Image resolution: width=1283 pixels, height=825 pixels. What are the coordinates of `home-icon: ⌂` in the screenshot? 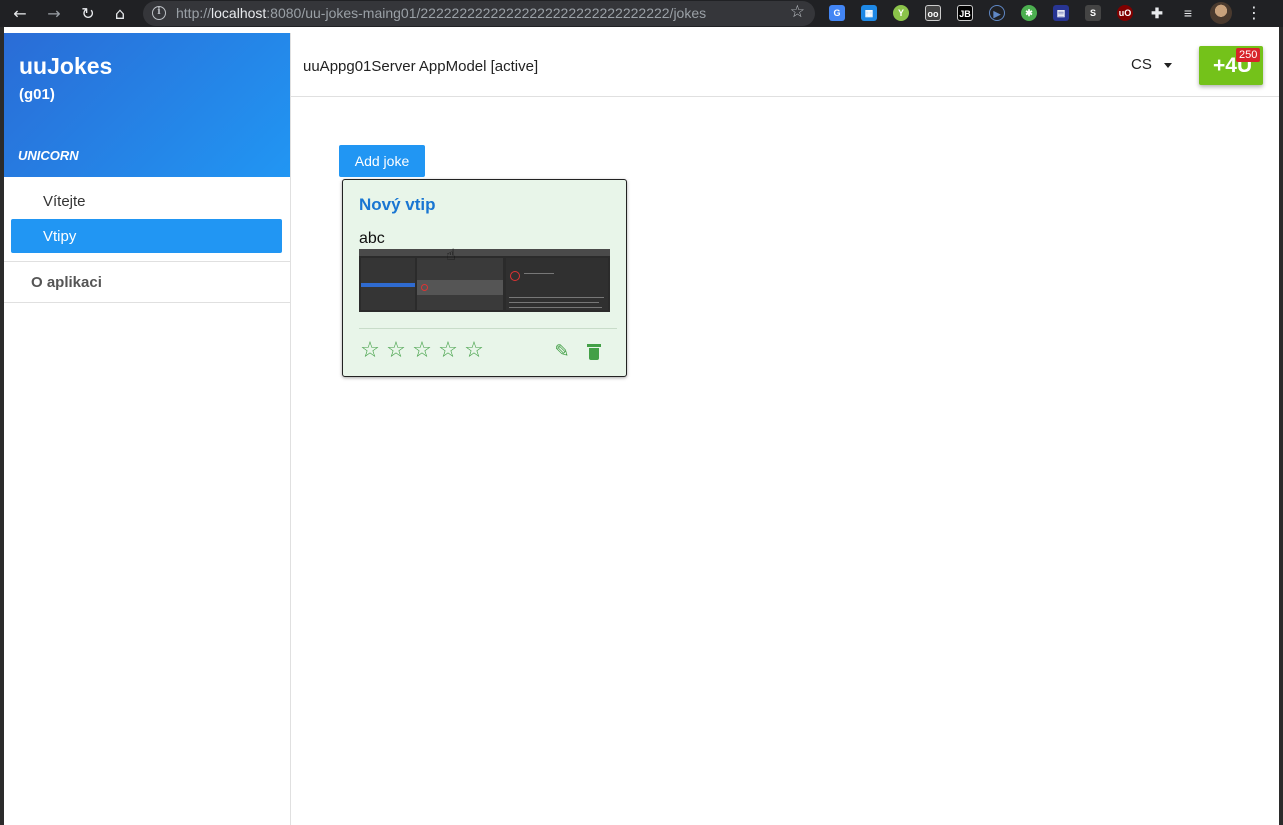 It's located at (120, 14).